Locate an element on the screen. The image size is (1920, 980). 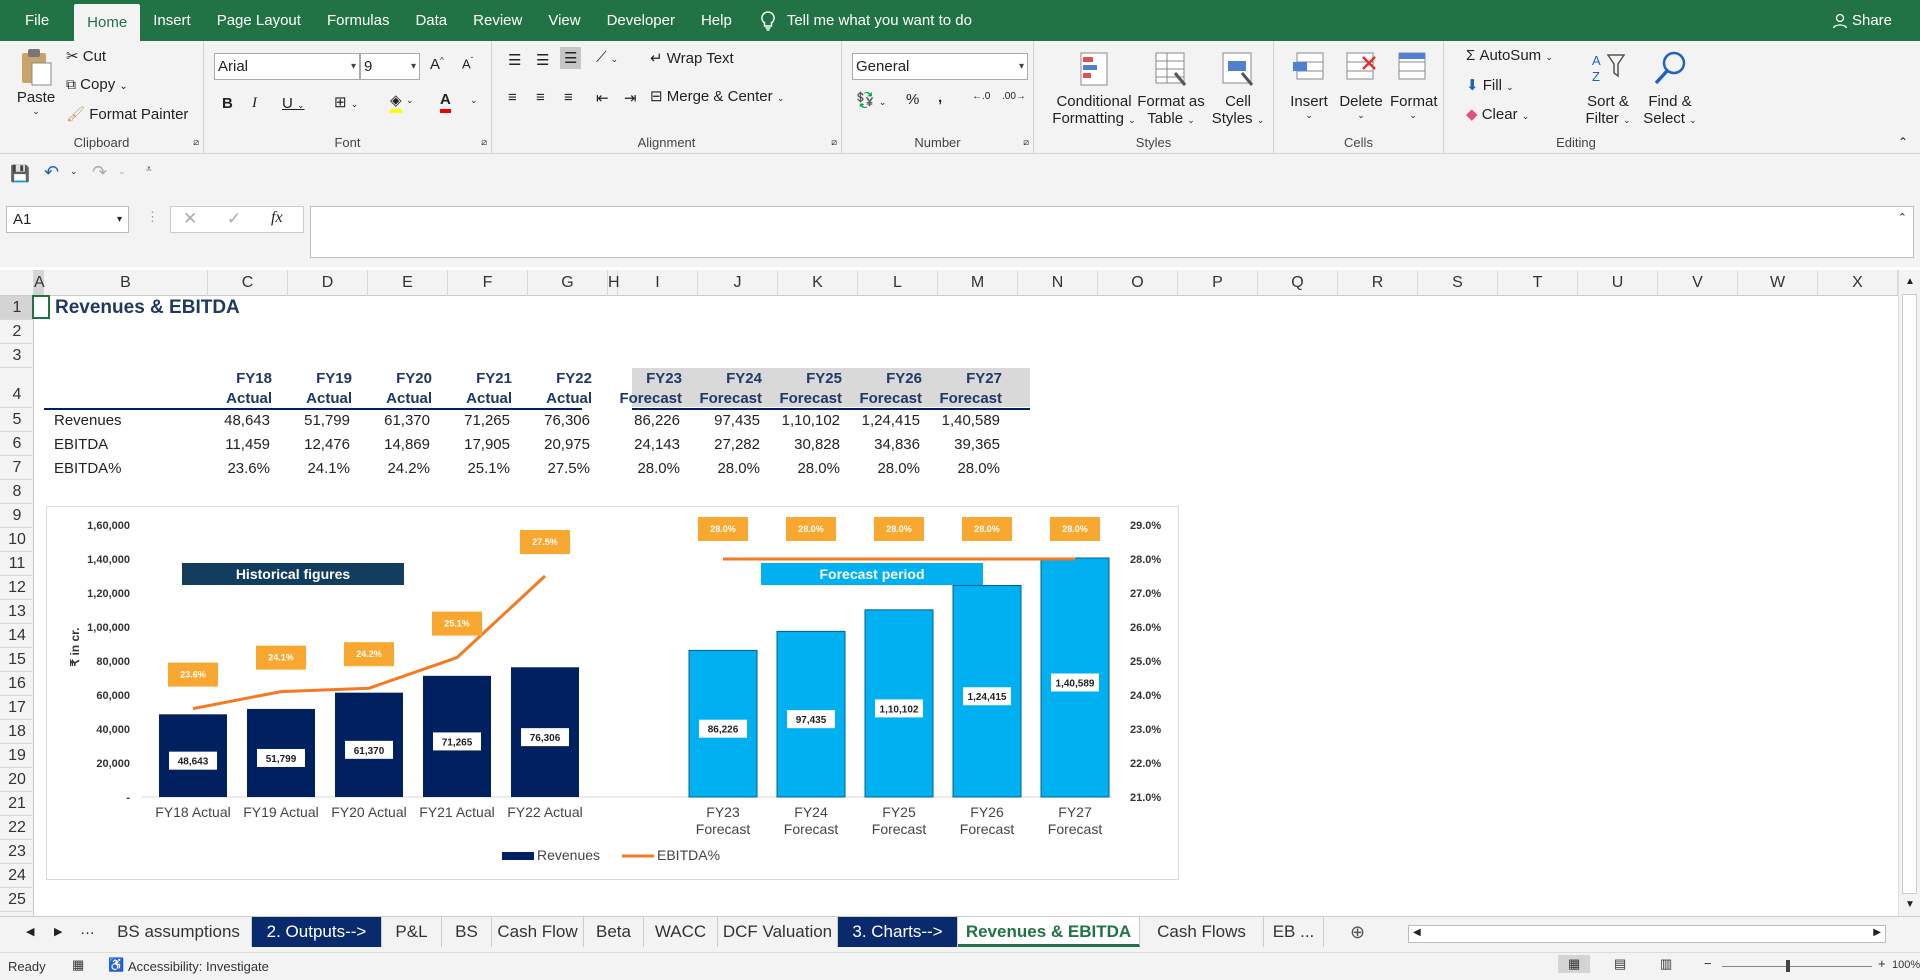
increase-font-icon: A^ is located at coordinates (437, 64).